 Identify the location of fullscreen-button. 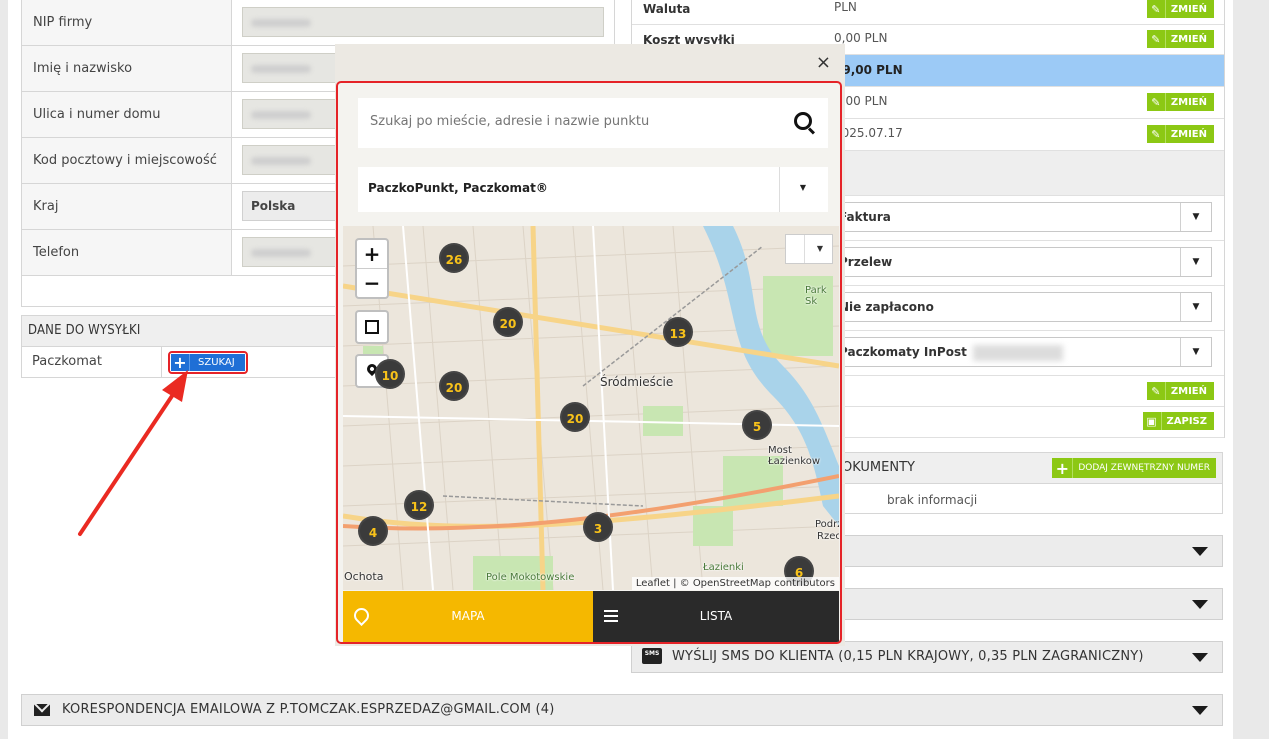
(372, 327).